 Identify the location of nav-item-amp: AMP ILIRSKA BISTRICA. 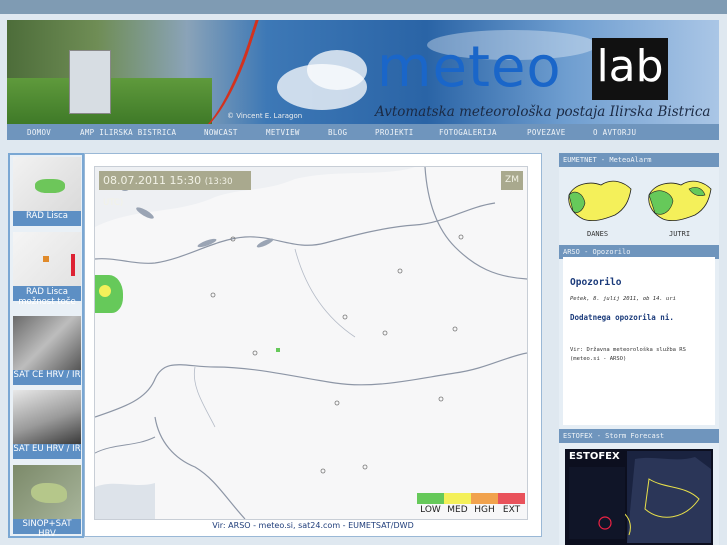
(128, 132).